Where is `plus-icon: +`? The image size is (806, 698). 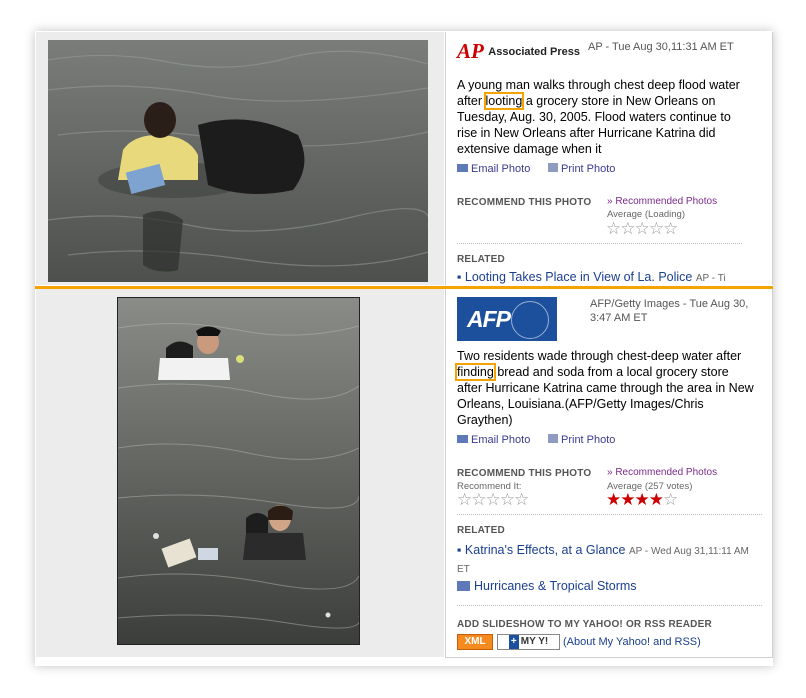
plus-icon: + is located at coordinates (513, 642).